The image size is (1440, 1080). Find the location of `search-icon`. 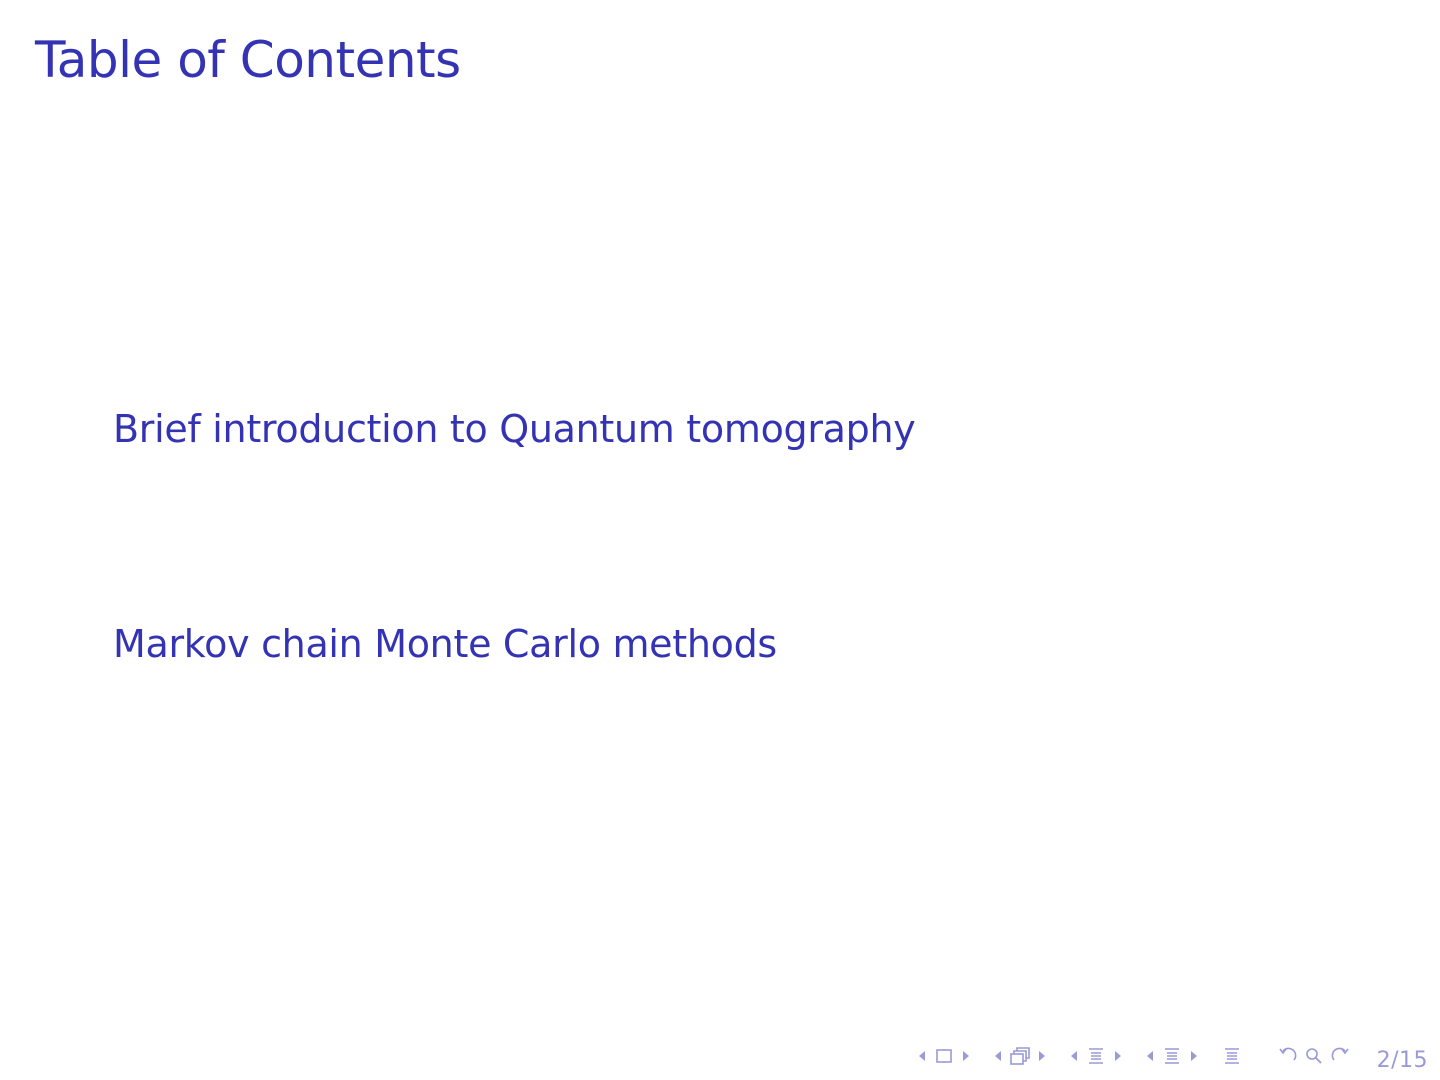

search-icon is located at coordinates (1314, 1056).